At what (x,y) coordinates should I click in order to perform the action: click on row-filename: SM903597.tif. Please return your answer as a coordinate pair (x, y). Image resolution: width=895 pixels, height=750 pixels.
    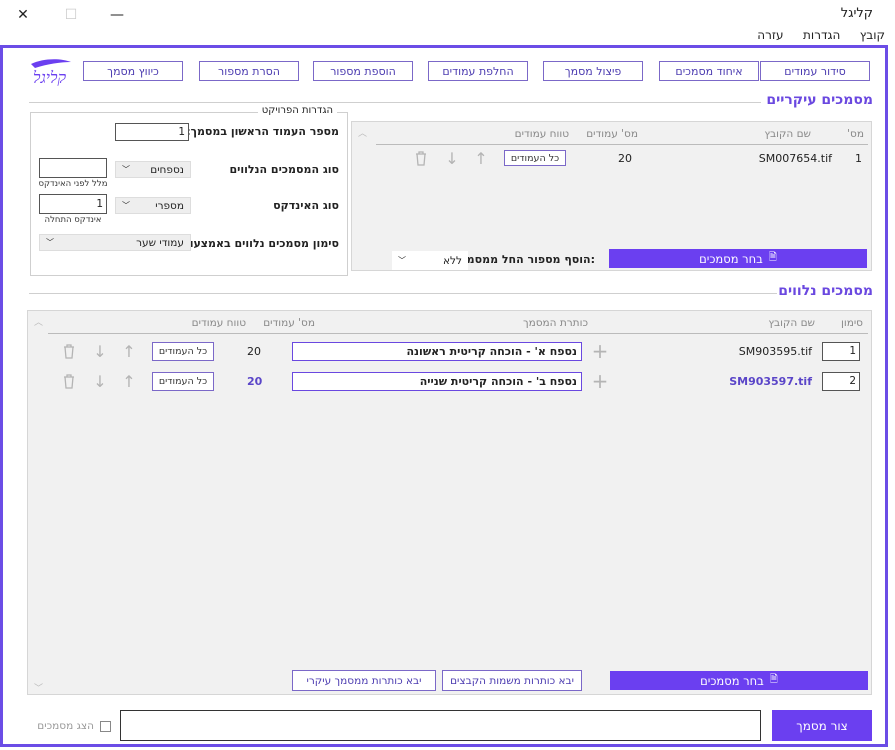
    Looking at the image, I should click on (770, 381).